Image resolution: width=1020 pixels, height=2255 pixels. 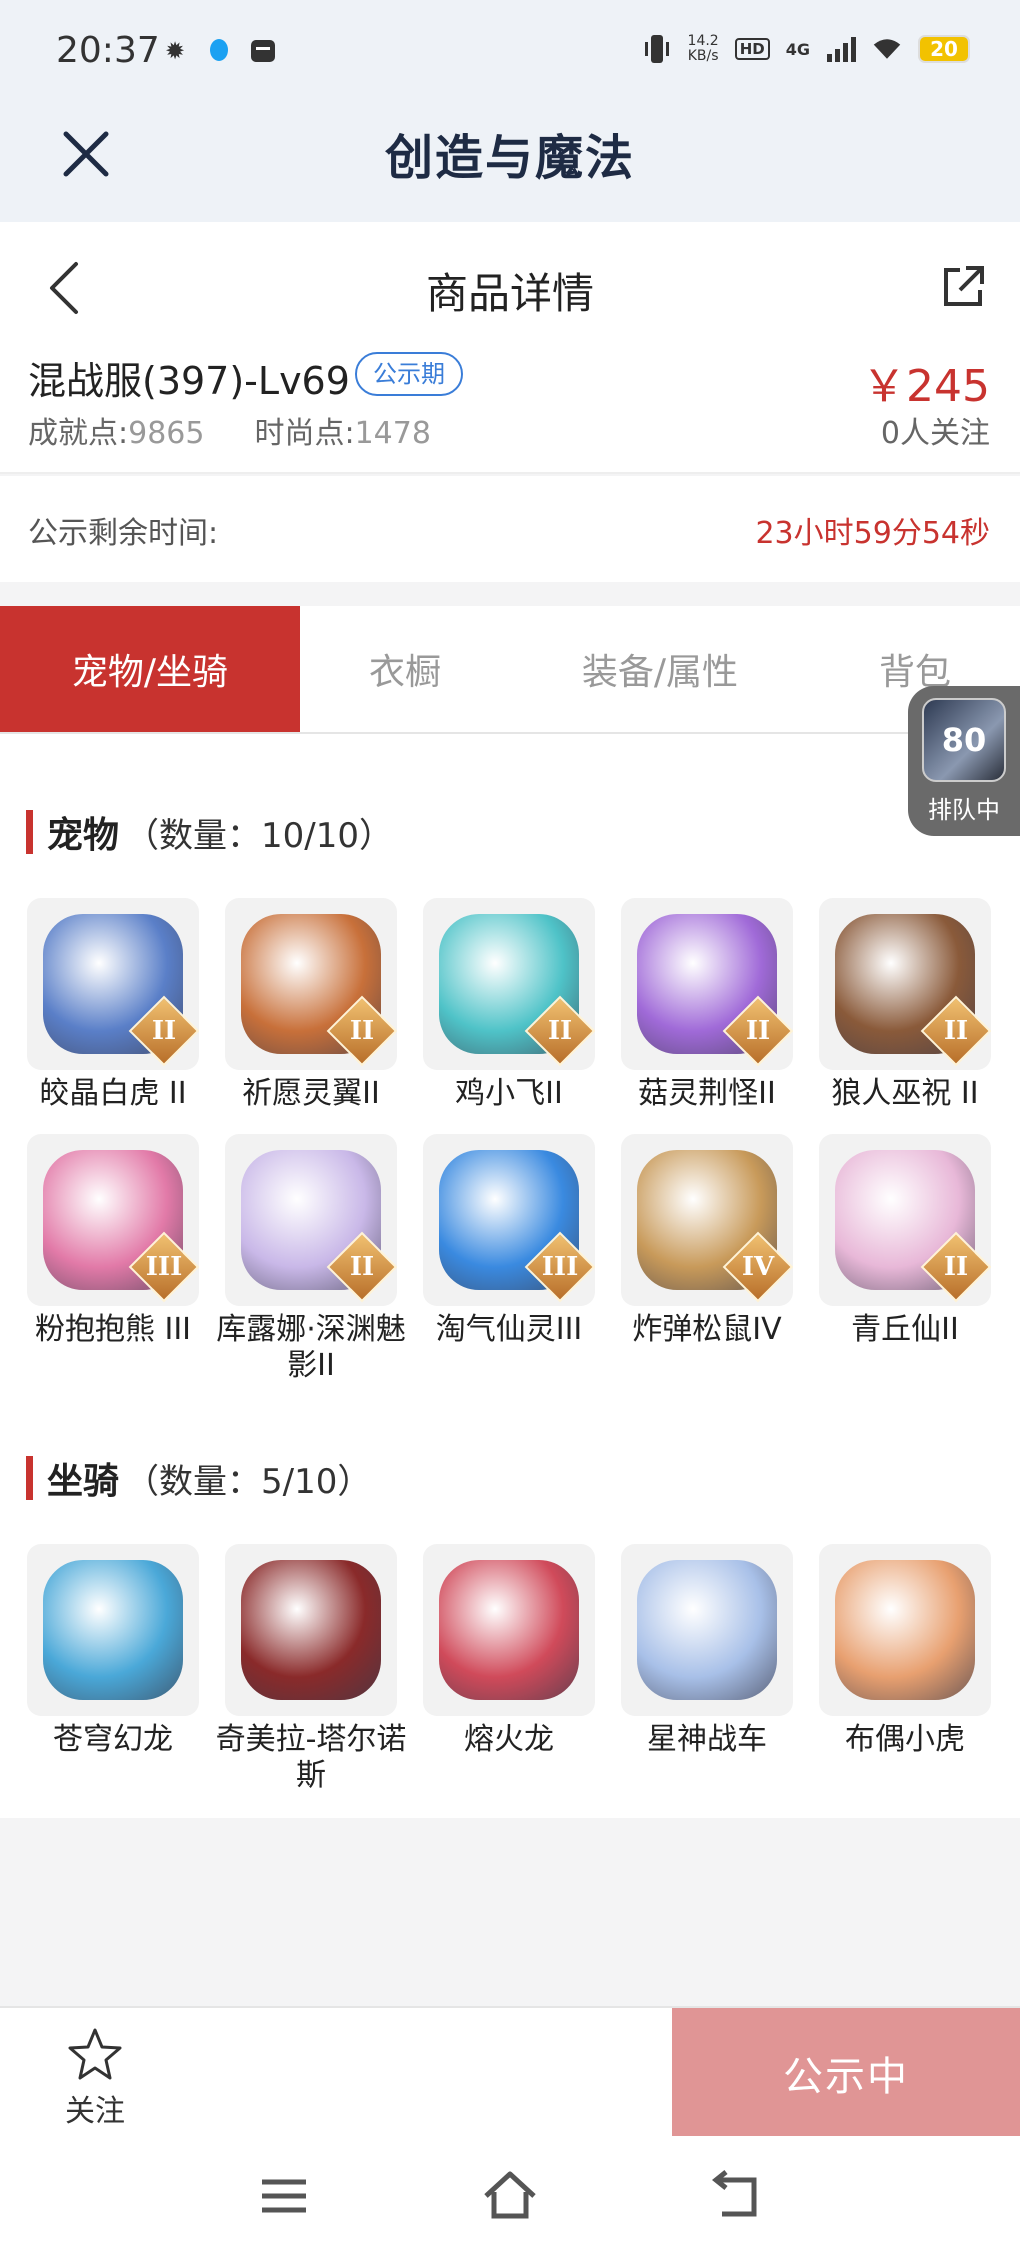 I want to click on mounts-section-title: 坐骑 （数量：5/10）, so click(x=198, y=1478).